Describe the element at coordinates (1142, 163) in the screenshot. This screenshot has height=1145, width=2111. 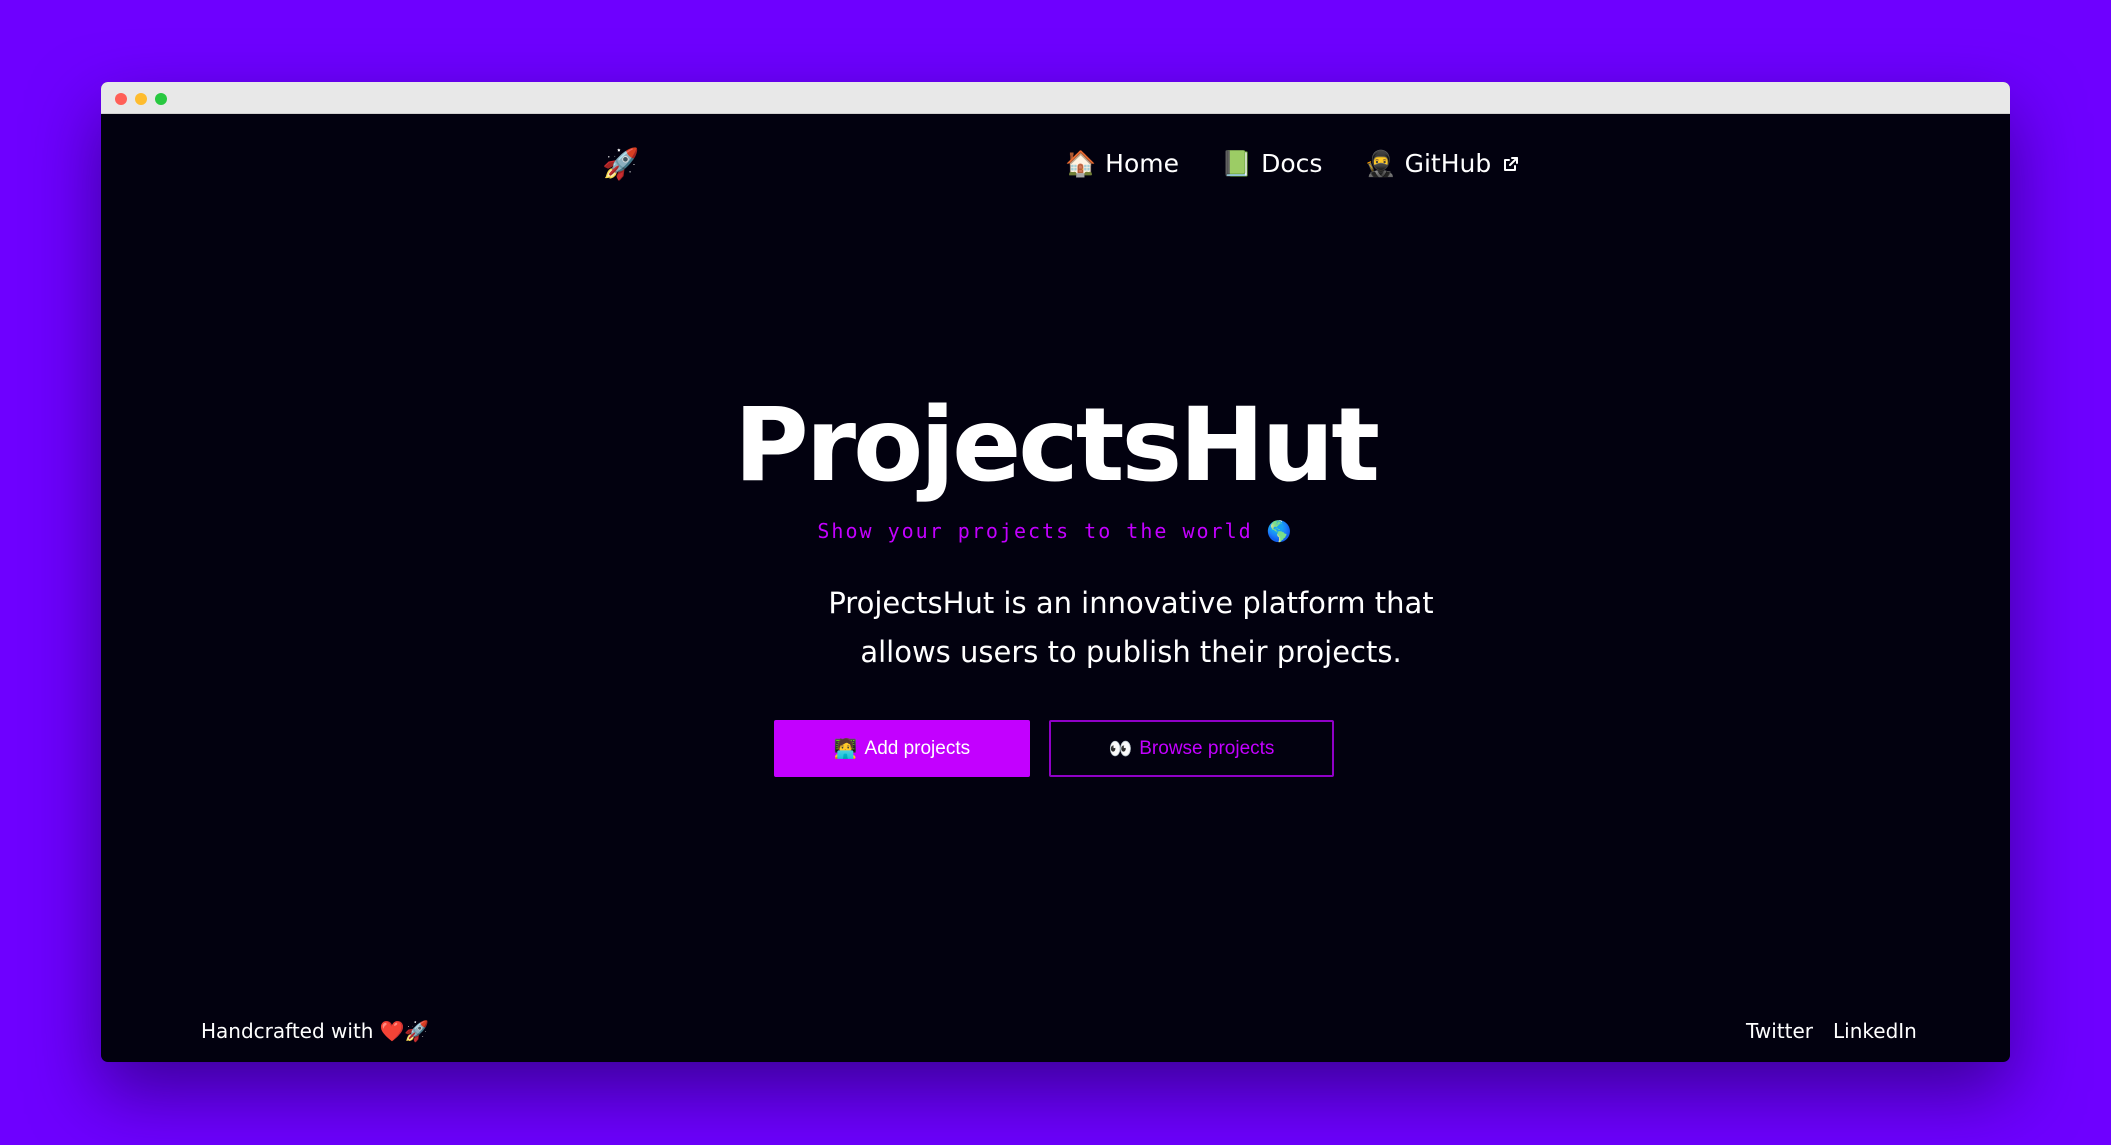
I see `nav-home-label: Home` at that location.